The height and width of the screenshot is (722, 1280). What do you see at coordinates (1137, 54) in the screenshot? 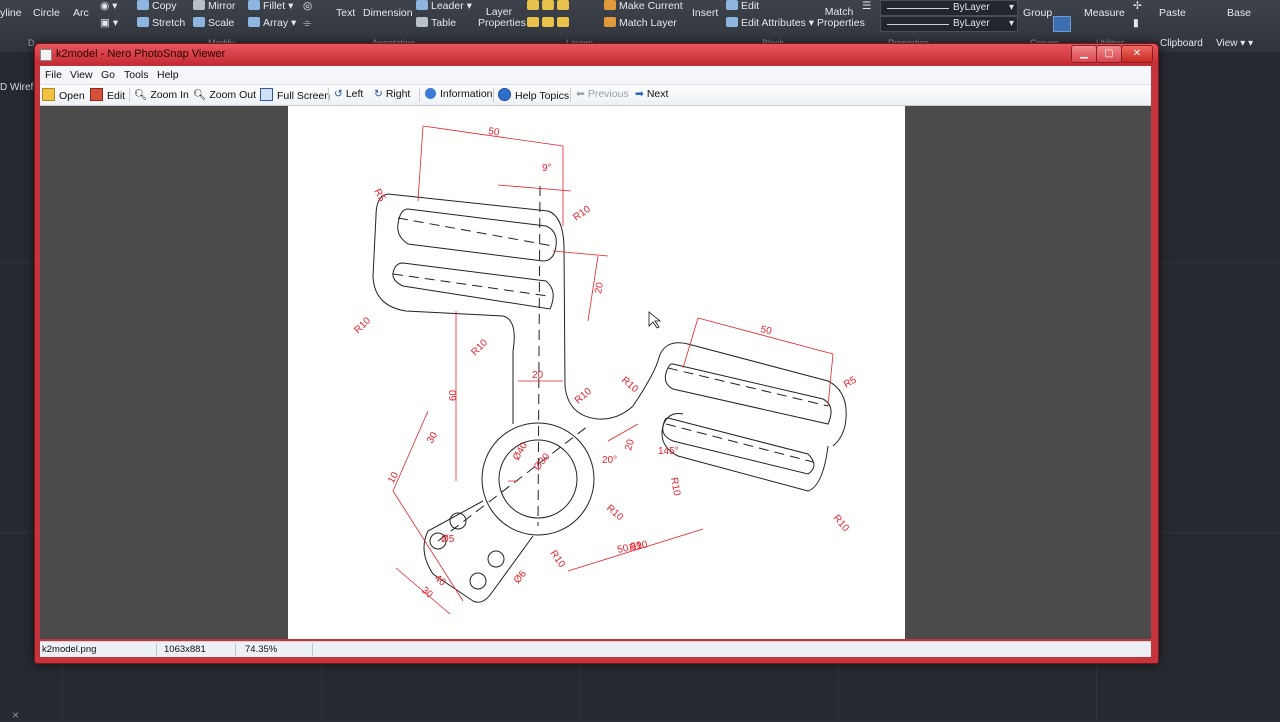
I see `close-button: ✕` at bounding box center [1137, 54].